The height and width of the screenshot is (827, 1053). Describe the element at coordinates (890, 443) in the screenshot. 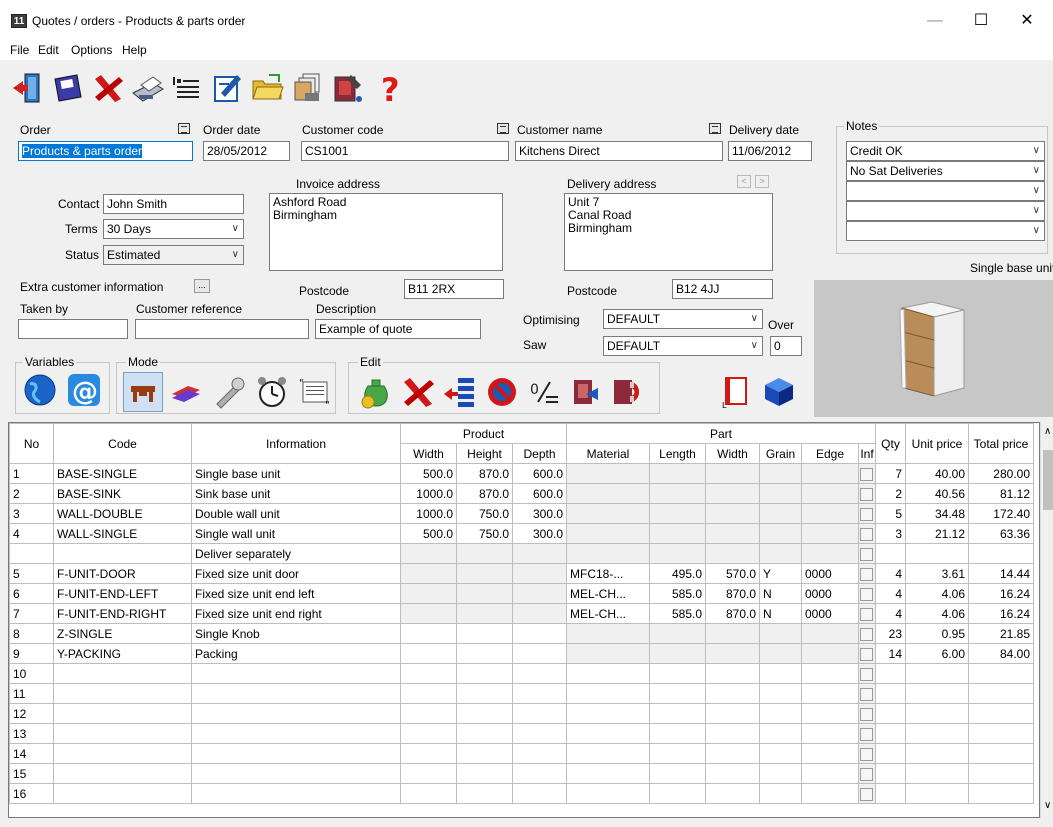

I see `header-qty: Qty` at that location.